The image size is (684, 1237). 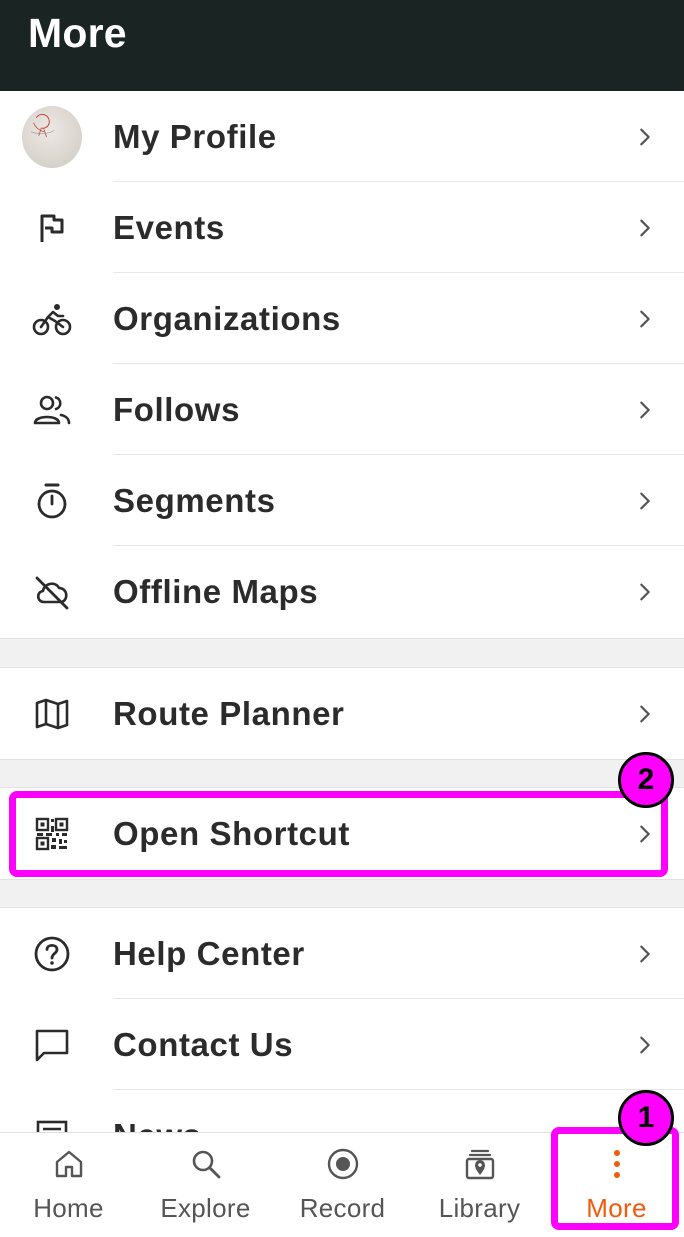 I want to click on bottom-navigation: Home Explore Record Library More, so click(x=342, y=1184).